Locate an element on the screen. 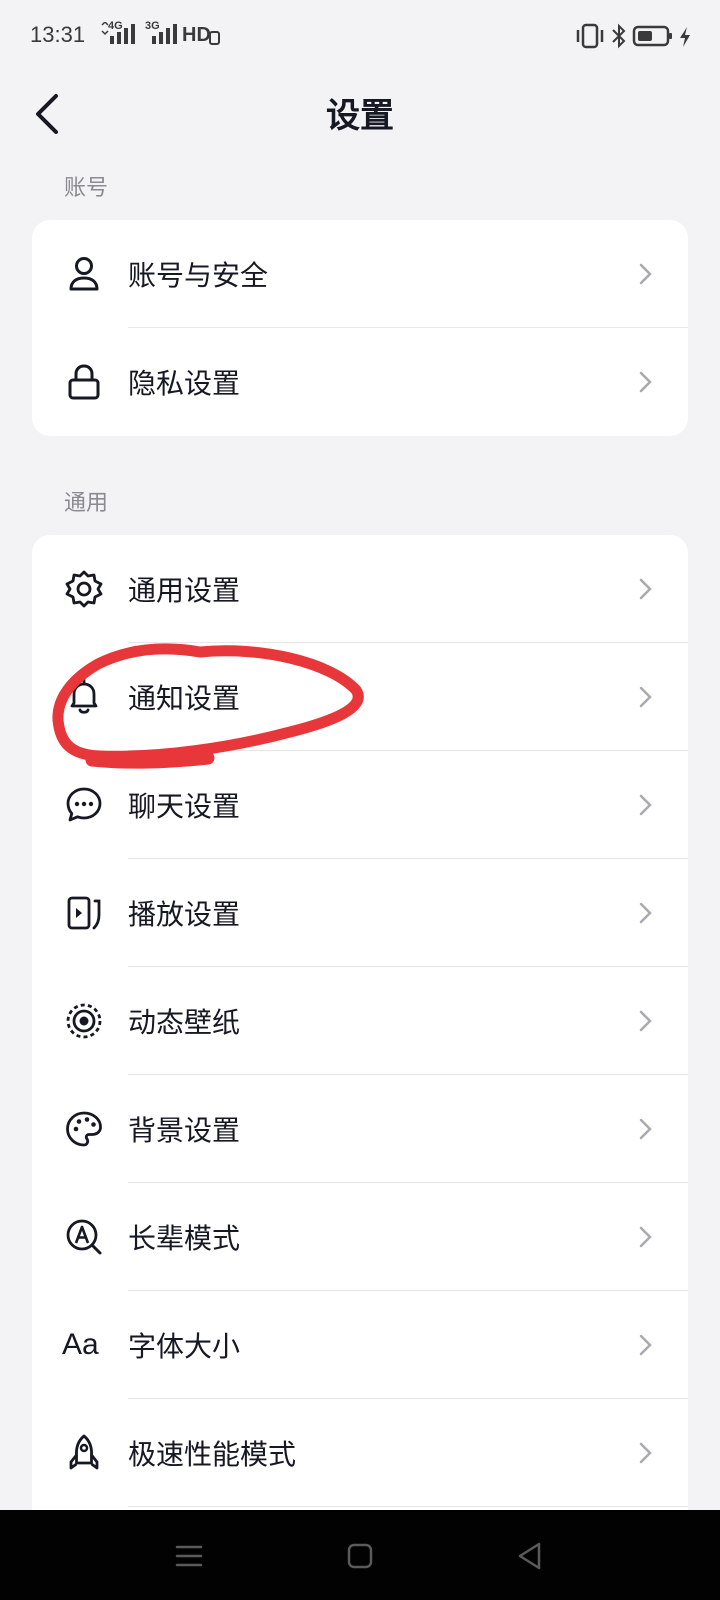 Image resolution: width=720 pixels, height=1600 pixels. status-time: 13:31 is located at coordinates (58, 34).